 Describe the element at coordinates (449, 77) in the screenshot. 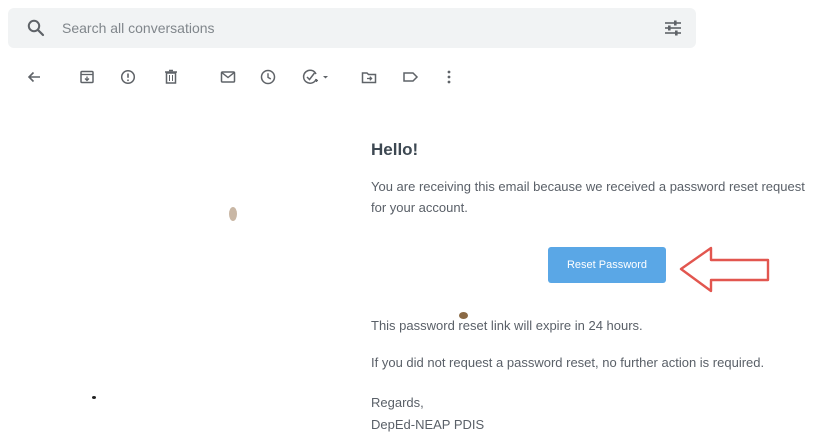

I see `more-options-icon` at that location.